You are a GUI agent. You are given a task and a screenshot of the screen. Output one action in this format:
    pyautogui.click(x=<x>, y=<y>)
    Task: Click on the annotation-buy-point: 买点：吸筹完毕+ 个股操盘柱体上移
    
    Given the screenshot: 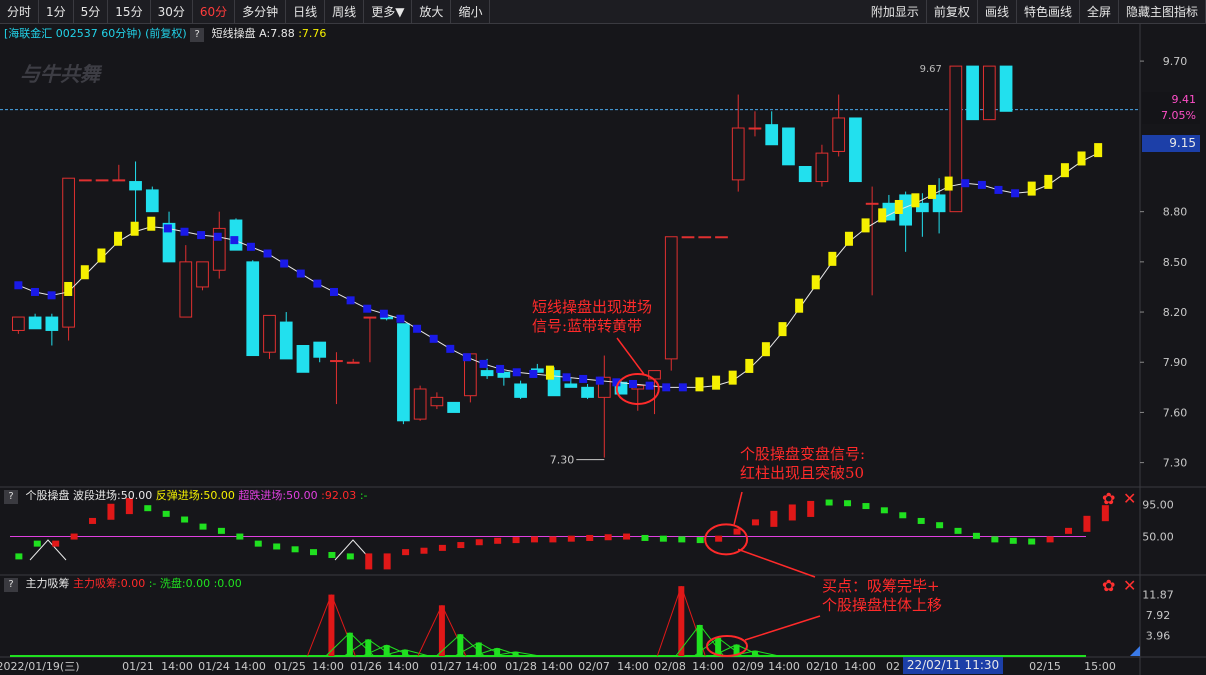 What is the action you would take?
    pyautogui.click(x=882, y=596)
    